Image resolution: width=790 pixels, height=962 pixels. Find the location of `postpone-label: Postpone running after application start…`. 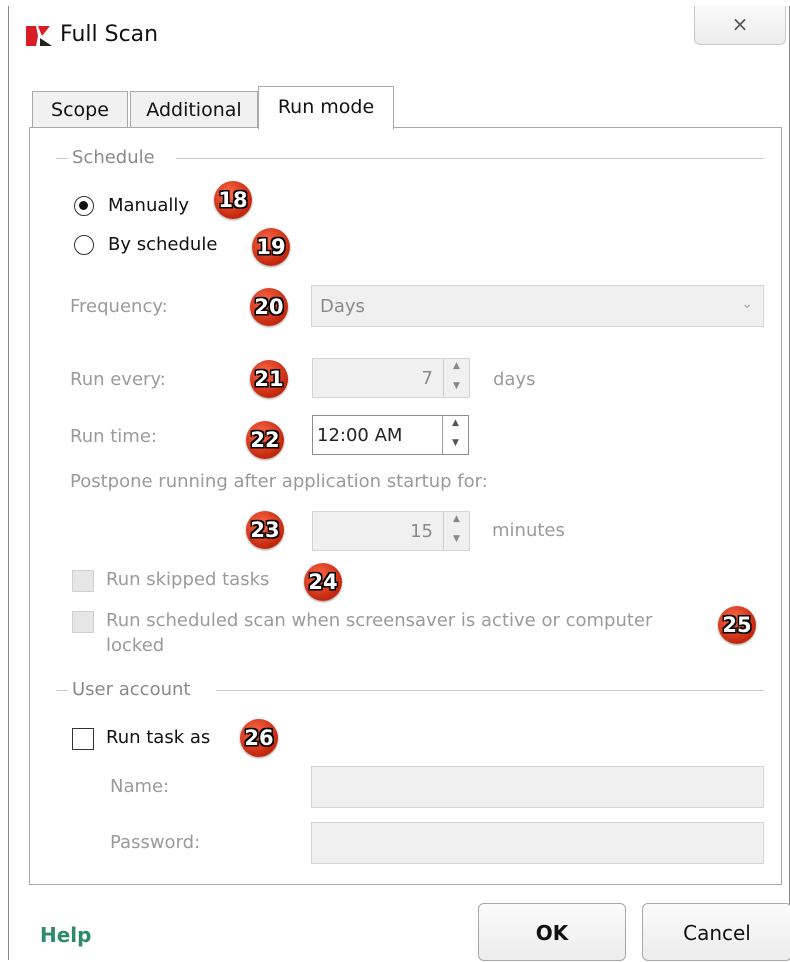

postpone-label: Postpone running after application start… is located at coordinates (279, 481).